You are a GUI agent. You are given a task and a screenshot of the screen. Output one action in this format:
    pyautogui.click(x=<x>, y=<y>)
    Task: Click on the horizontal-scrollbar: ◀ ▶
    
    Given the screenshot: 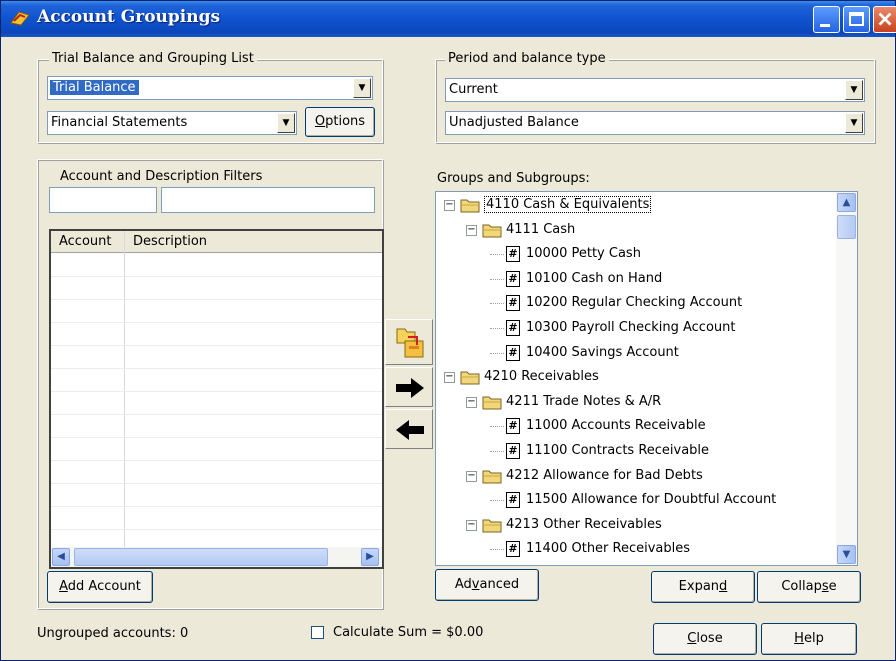 What is the action you would take?
    pyautogui.click(x=216, y=557)
    